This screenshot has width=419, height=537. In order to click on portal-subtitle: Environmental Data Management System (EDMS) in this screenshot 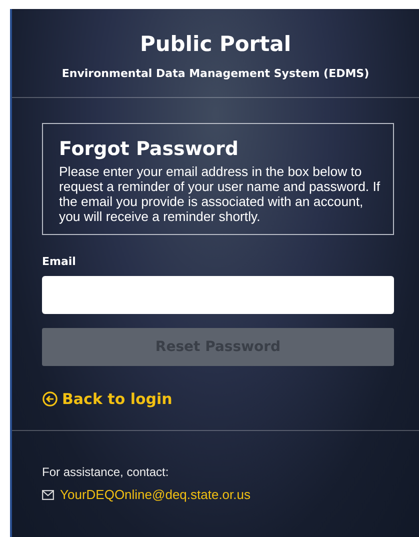, I will do `click(215, 73)`.